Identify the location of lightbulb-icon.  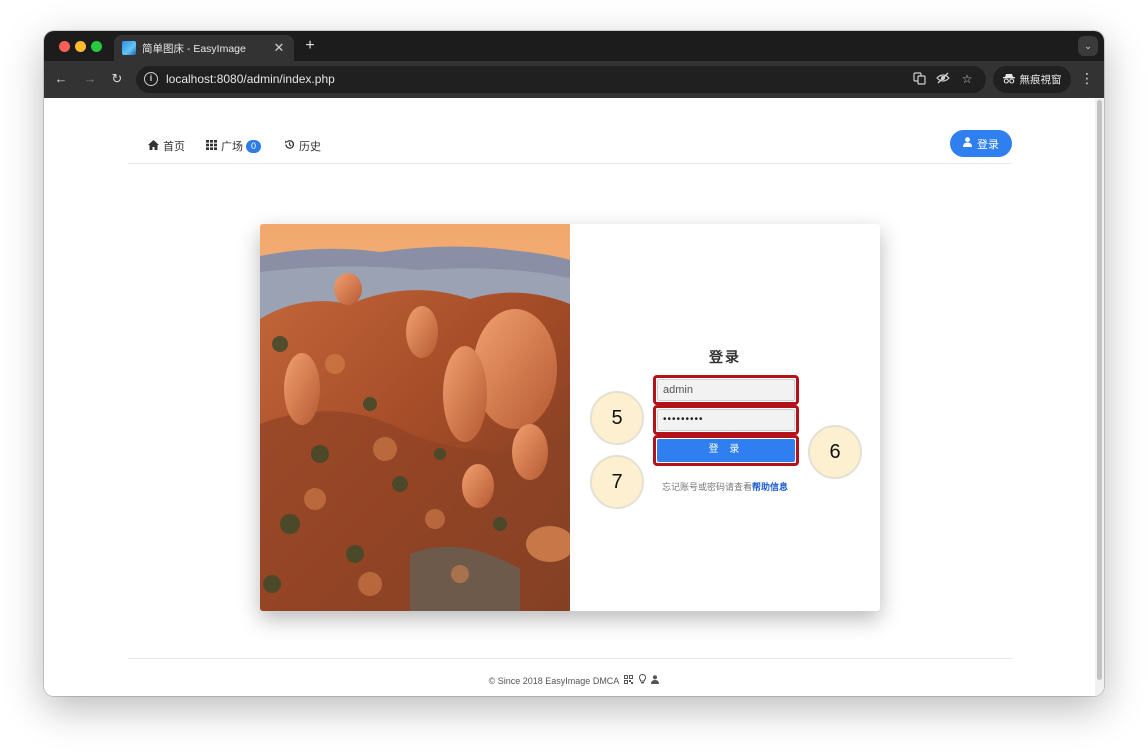
(643, 679).